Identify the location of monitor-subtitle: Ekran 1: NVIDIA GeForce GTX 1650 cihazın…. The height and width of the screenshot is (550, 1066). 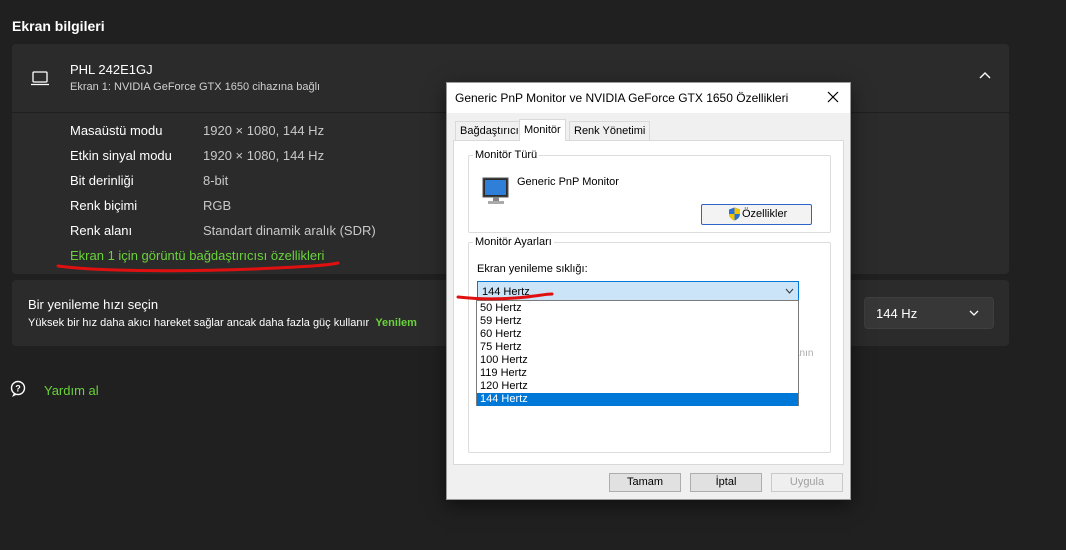
(195, 87).